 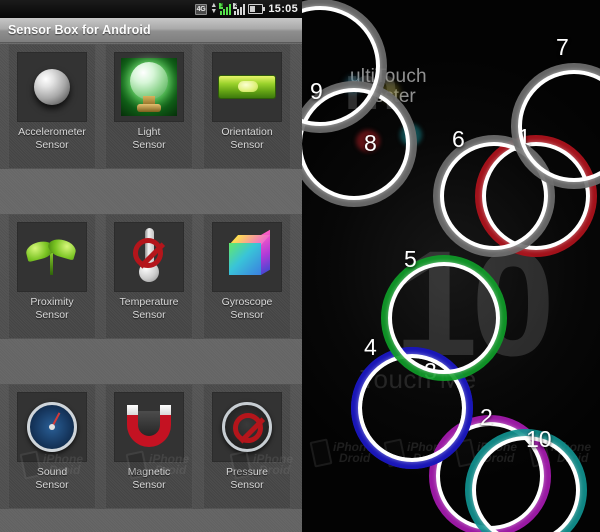 I want to click on data-transfer-icon: ▲ ▼, so click(x=214, y=8).